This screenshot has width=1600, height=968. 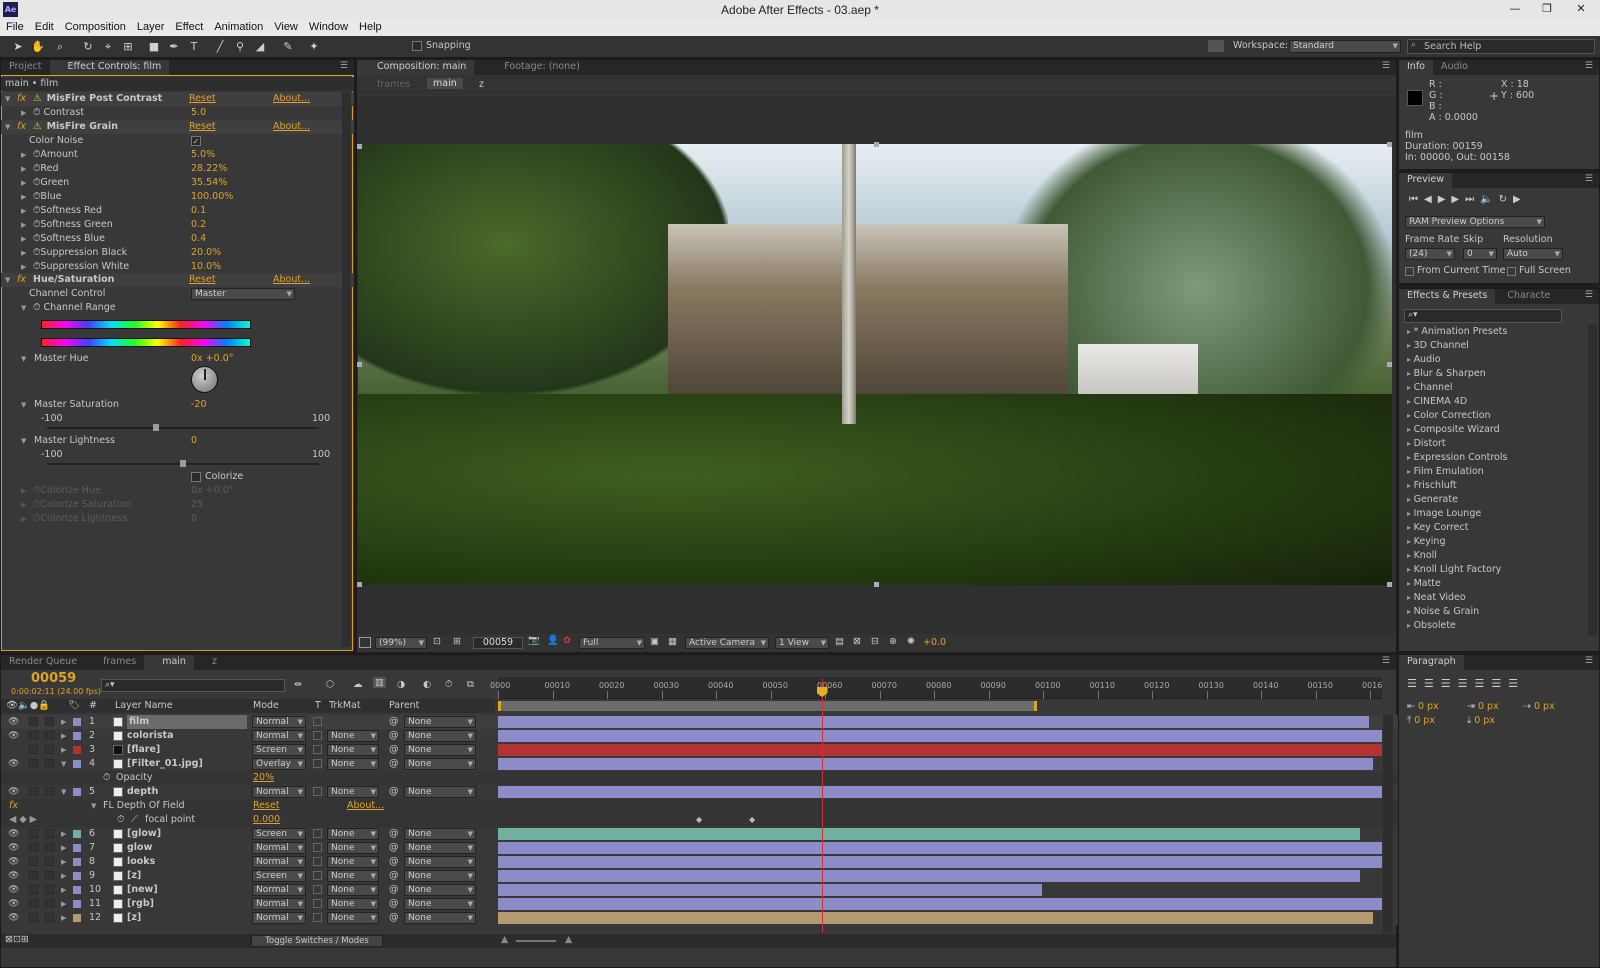 What do you see at coordinates (1432, 683) in the screenshot?
I see `align-center-icon: ☰` at bounding box center [1432, 683].